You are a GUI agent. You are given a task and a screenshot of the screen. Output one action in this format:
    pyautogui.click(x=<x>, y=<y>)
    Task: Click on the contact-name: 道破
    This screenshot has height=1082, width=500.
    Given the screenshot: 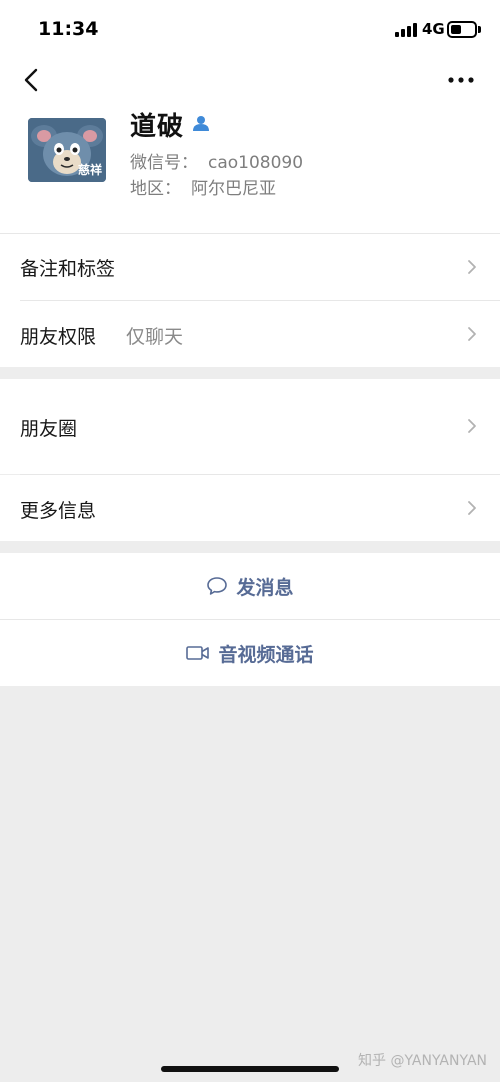 What is the action you would take?
    pyautogui.click(x=157, y=127)
    